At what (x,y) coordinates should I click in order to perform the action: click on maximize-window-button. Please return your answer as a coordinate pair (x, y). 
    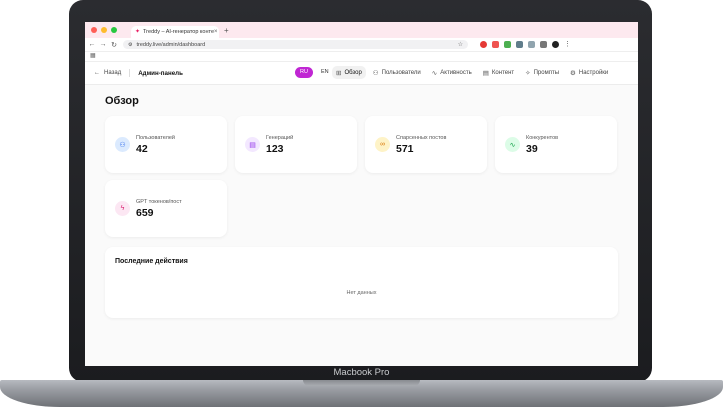
    Looking at the image, I should click on (114, 30).